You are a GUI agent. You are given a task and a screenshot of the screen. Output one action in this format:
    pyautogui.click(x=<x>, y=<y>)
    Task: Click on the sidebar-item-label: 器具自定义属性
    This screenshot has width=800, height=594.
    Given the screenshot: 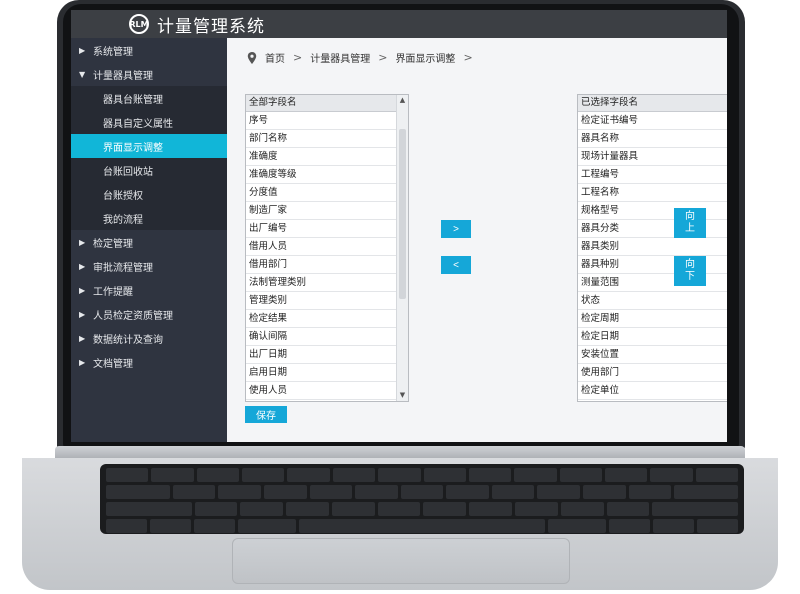 What is the action you would take?
    pyautogui.click(x=138, y=124)
    